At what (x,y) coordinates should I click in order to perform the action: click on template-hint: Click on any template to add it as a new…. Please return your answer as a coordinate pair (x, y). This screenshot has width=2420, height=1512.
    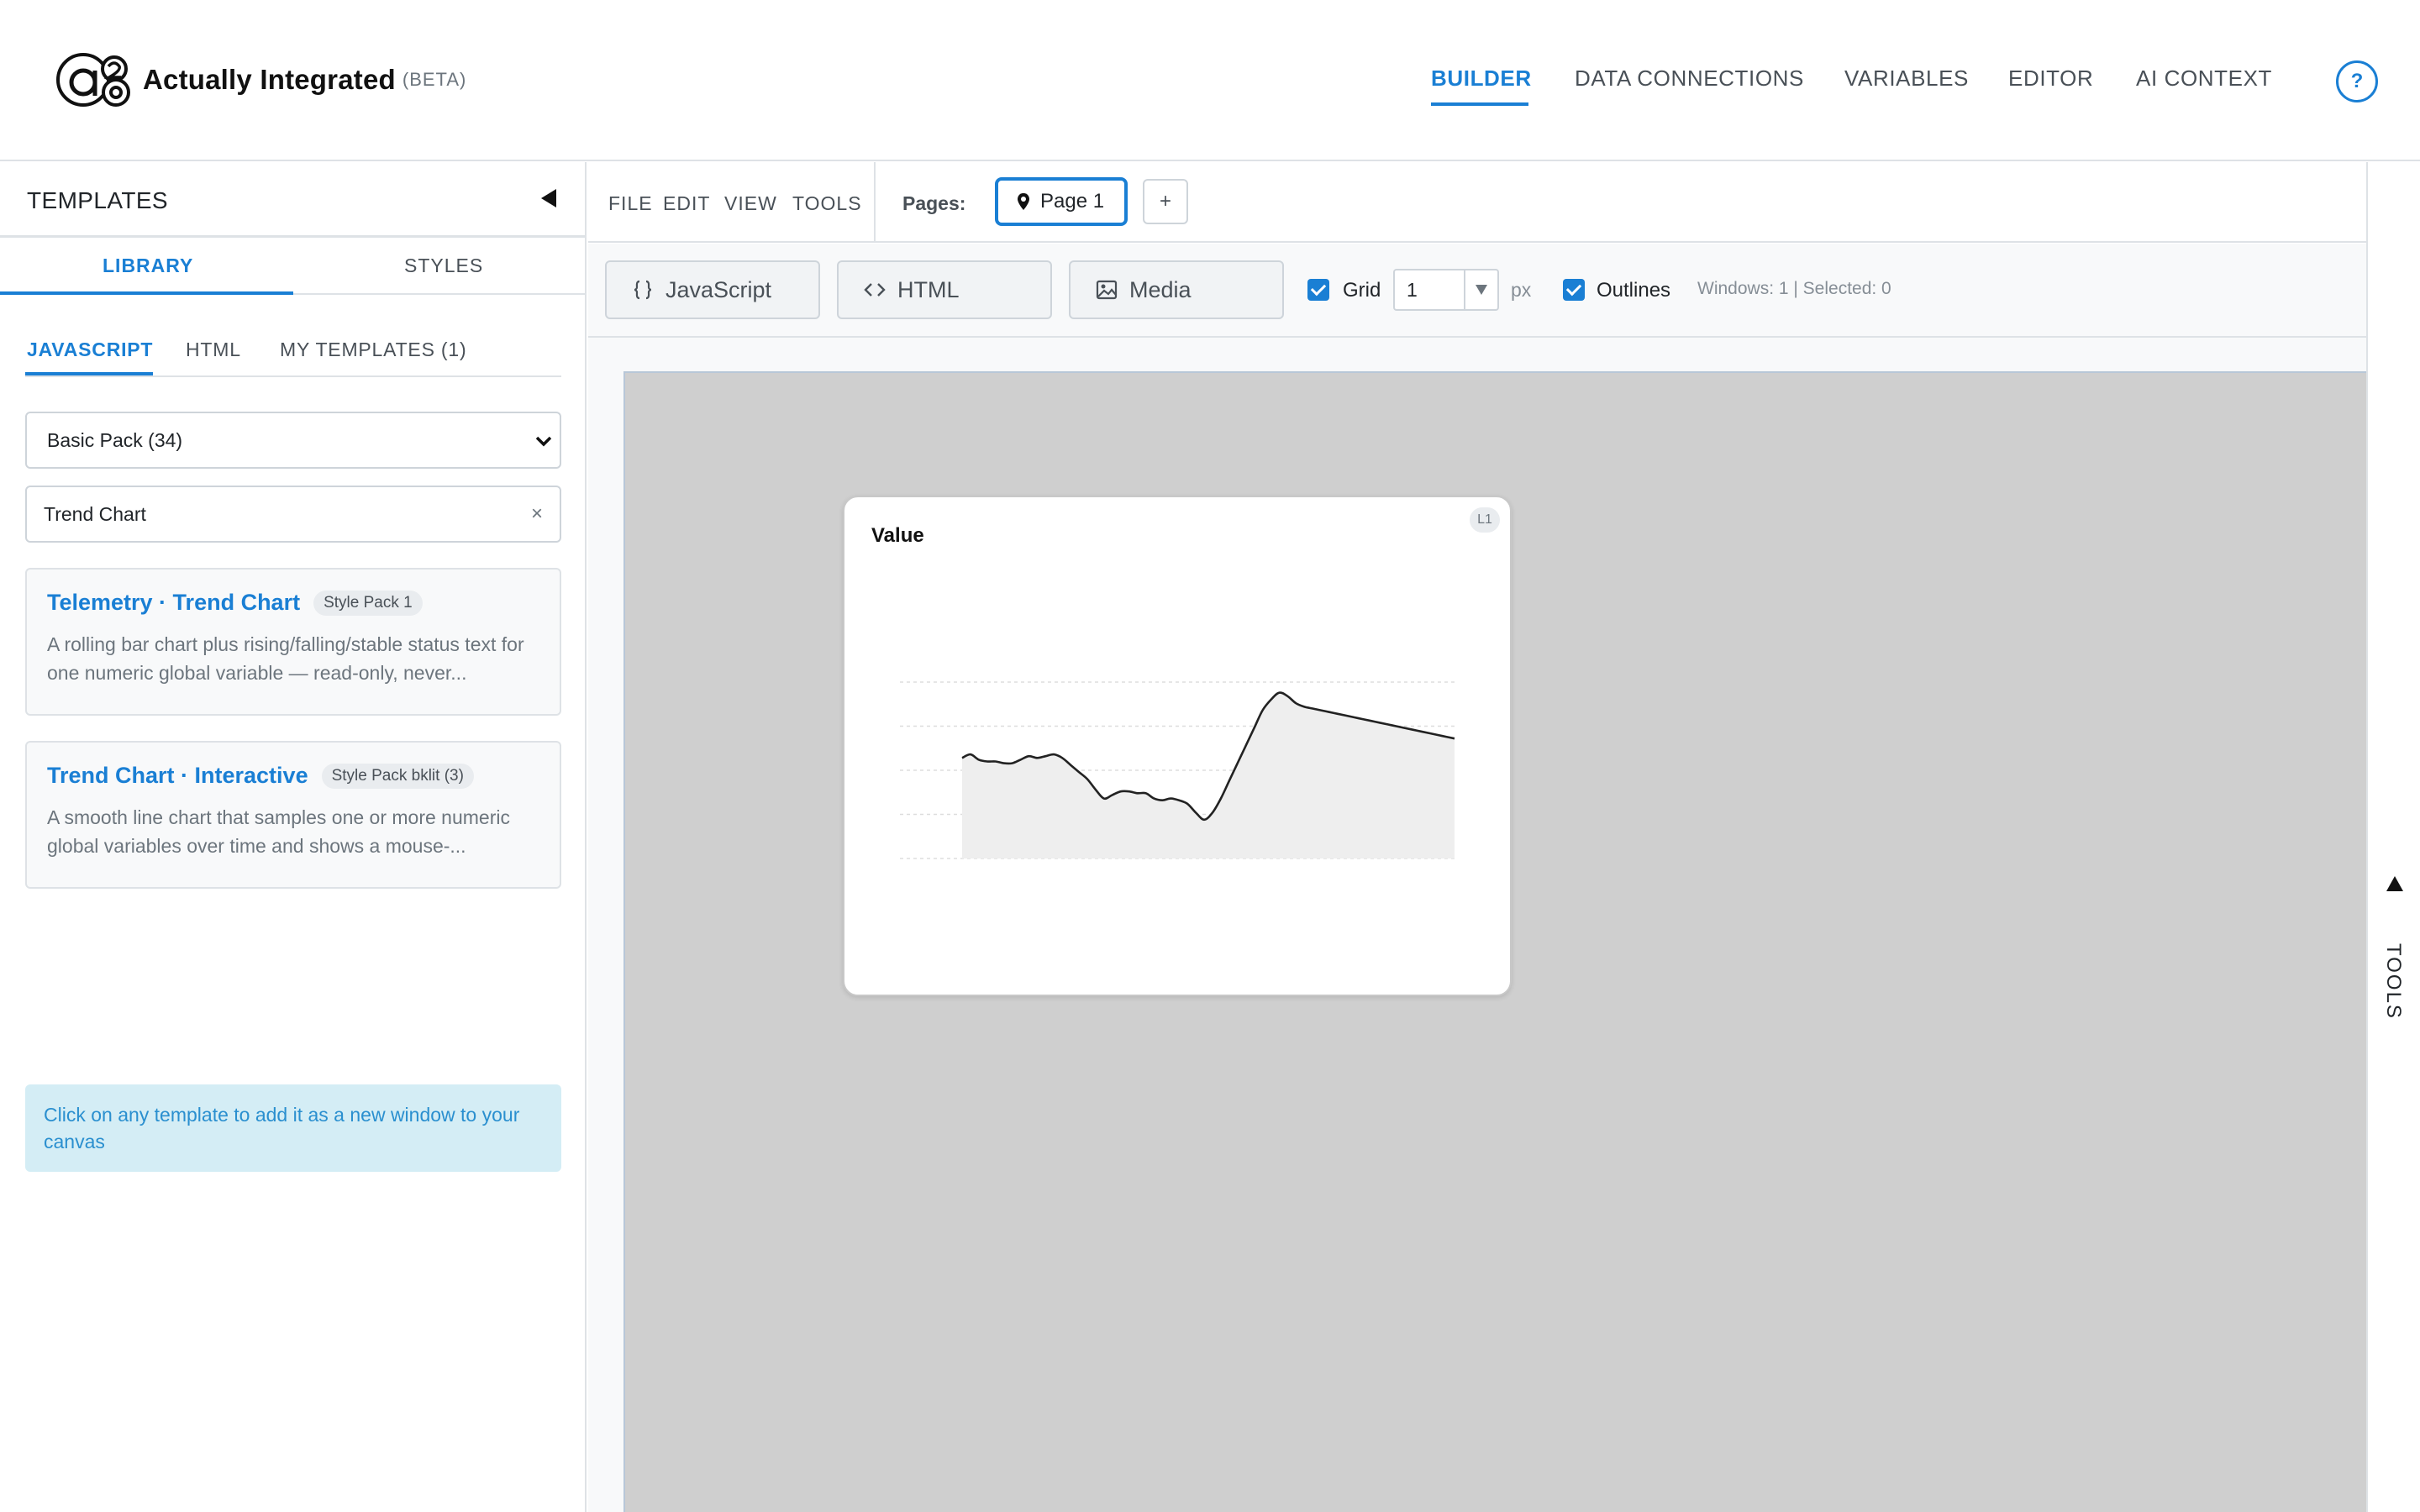
    Looking at the image, I should click on (293, 1128).